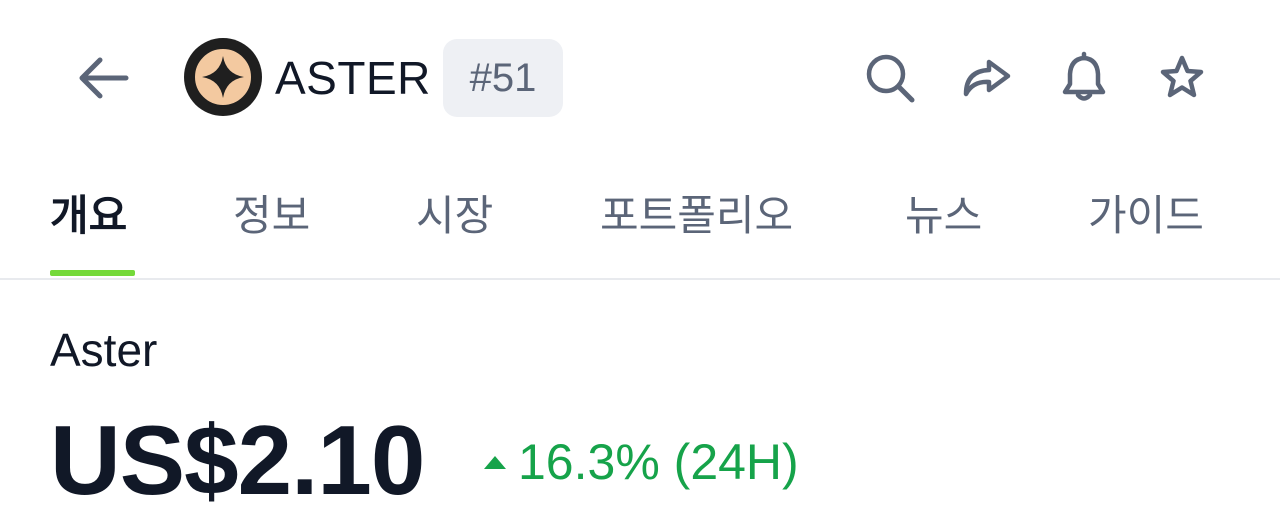  What do you see at coordinates (104, 350) in the screenshot?
I see `coin-name: Aster` at bounding box center [104, 350].